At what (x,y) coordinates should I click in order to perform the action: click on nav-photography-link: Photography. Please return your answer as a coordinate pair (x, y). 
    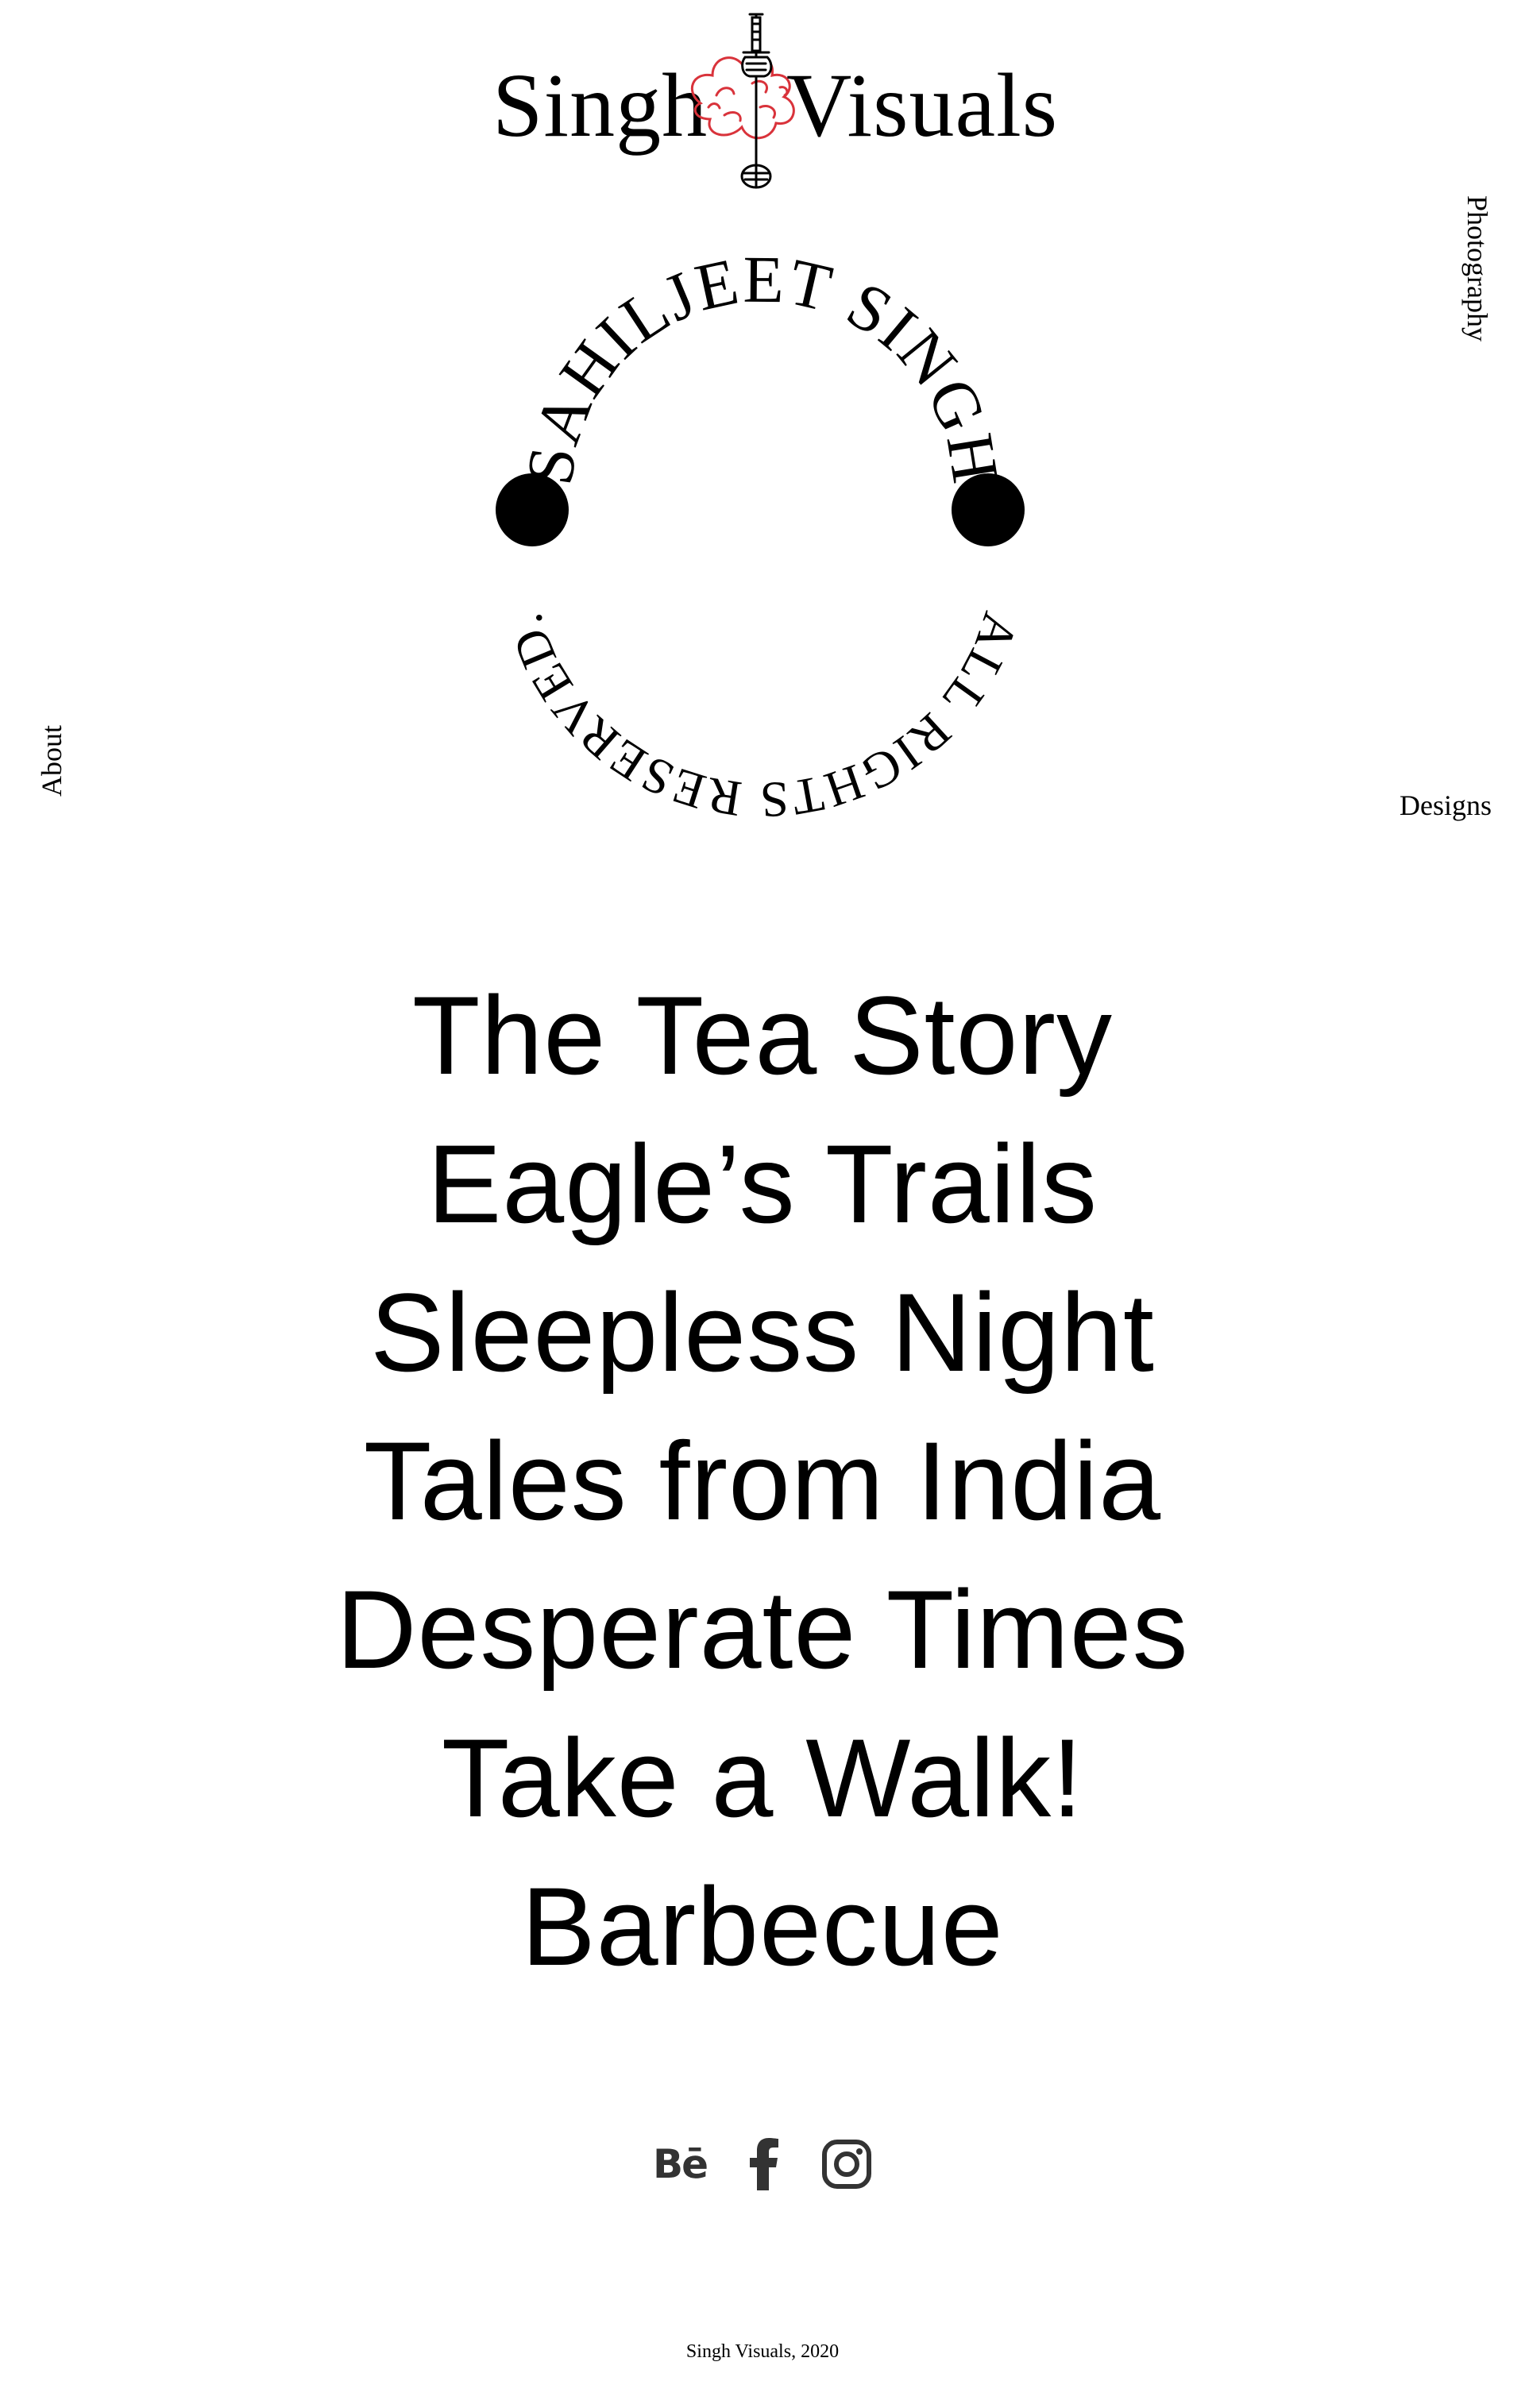
    Looking at the image, I should click on (1477, 268).